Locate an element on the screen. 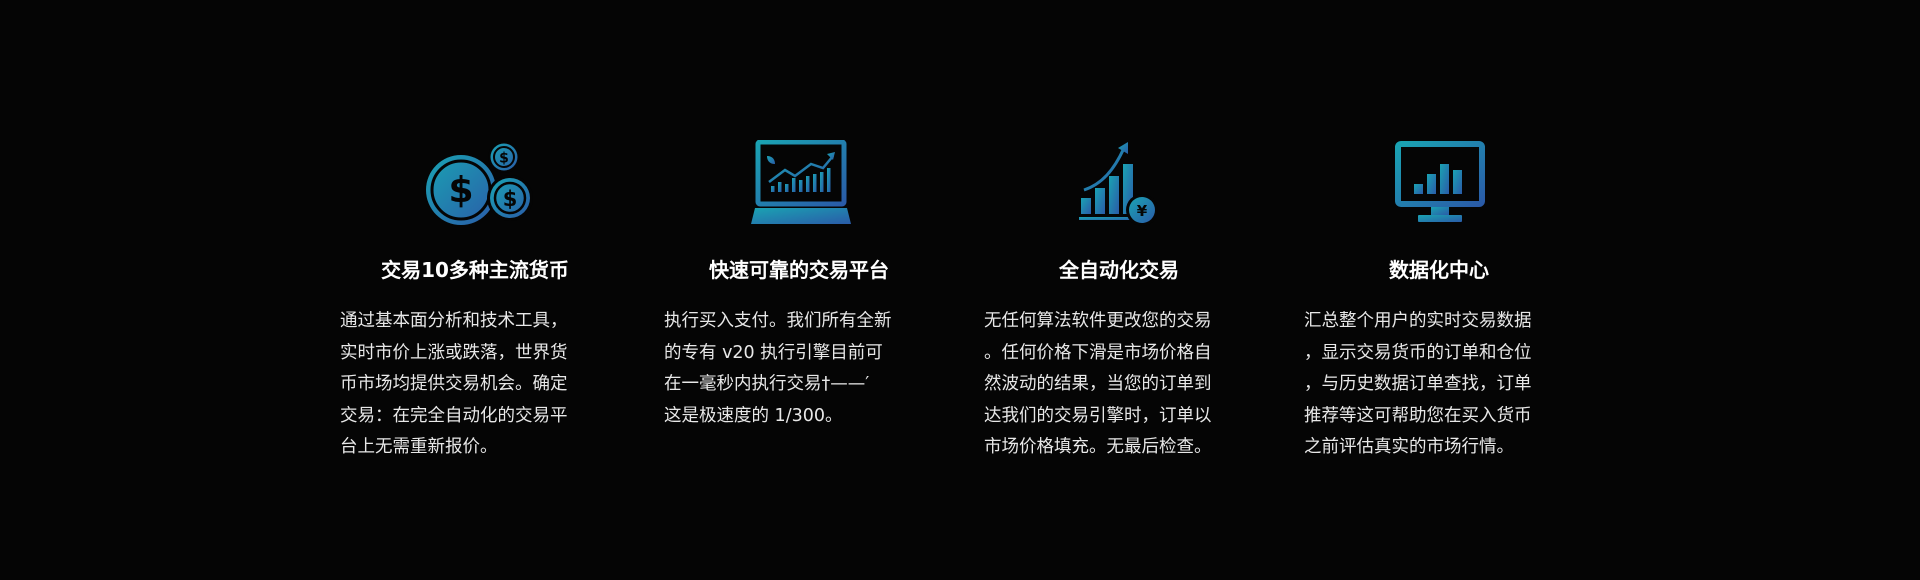  description-line: 达我们的交易引擎时，订单以 is located at coordinates (1098, 415).